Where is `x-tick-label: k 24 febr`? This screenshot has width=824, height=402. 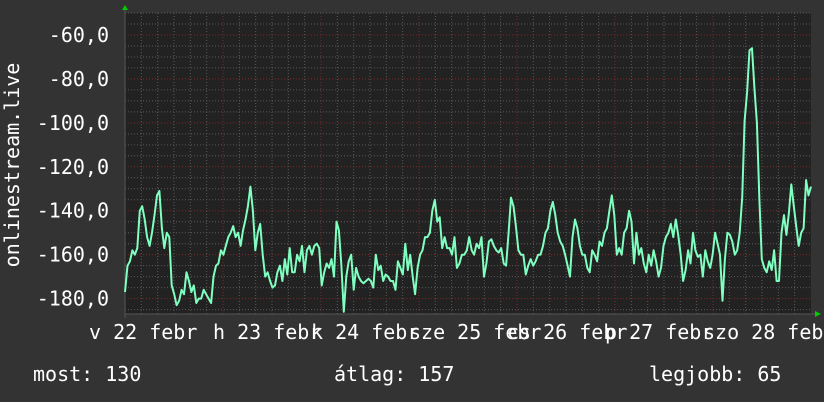
x-tick-label: k 24 febr is located at coordinates (365, 332).